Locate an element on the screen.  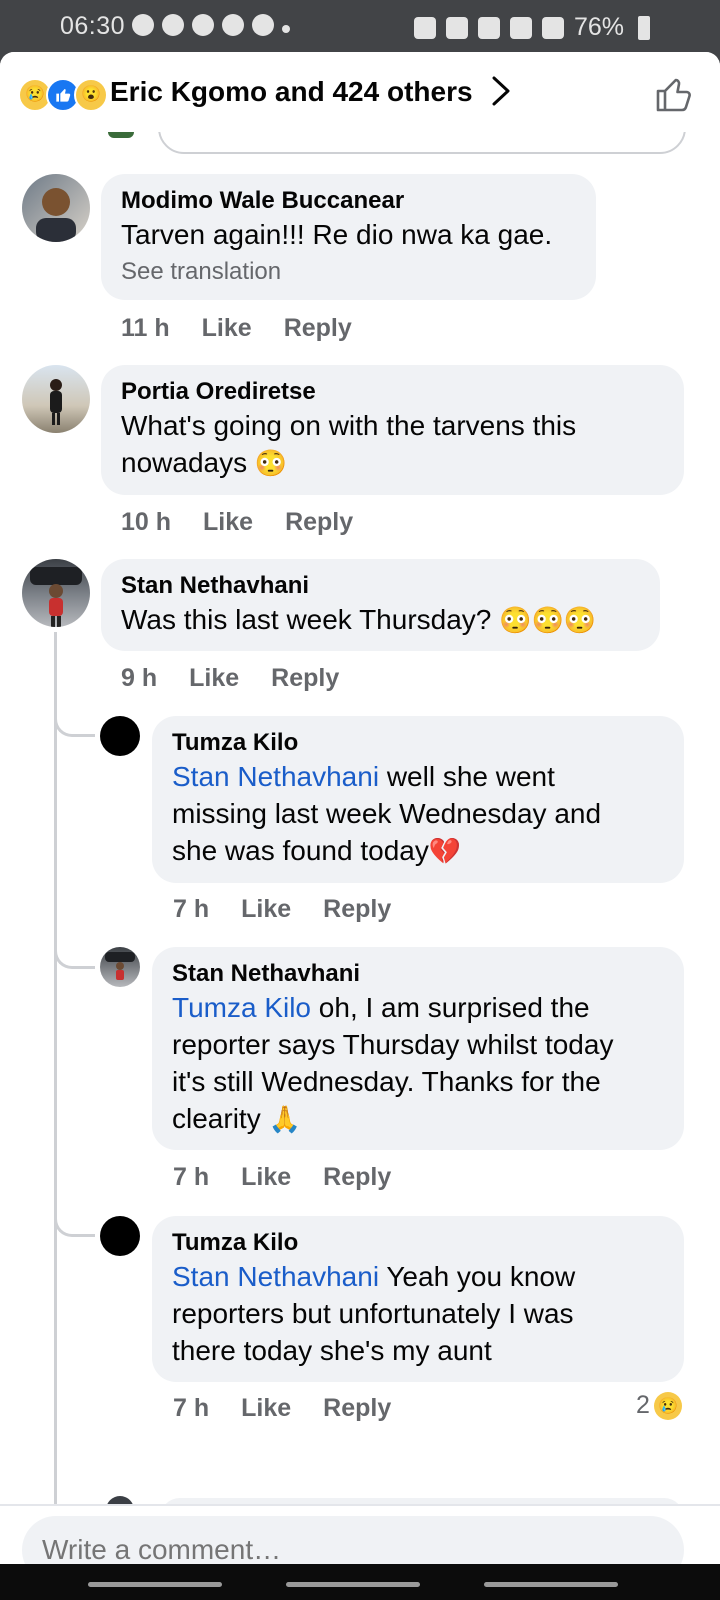
reactions-header: 😢 😮 Eric Kgomo and 424 others is located at coordinates (360, 92).